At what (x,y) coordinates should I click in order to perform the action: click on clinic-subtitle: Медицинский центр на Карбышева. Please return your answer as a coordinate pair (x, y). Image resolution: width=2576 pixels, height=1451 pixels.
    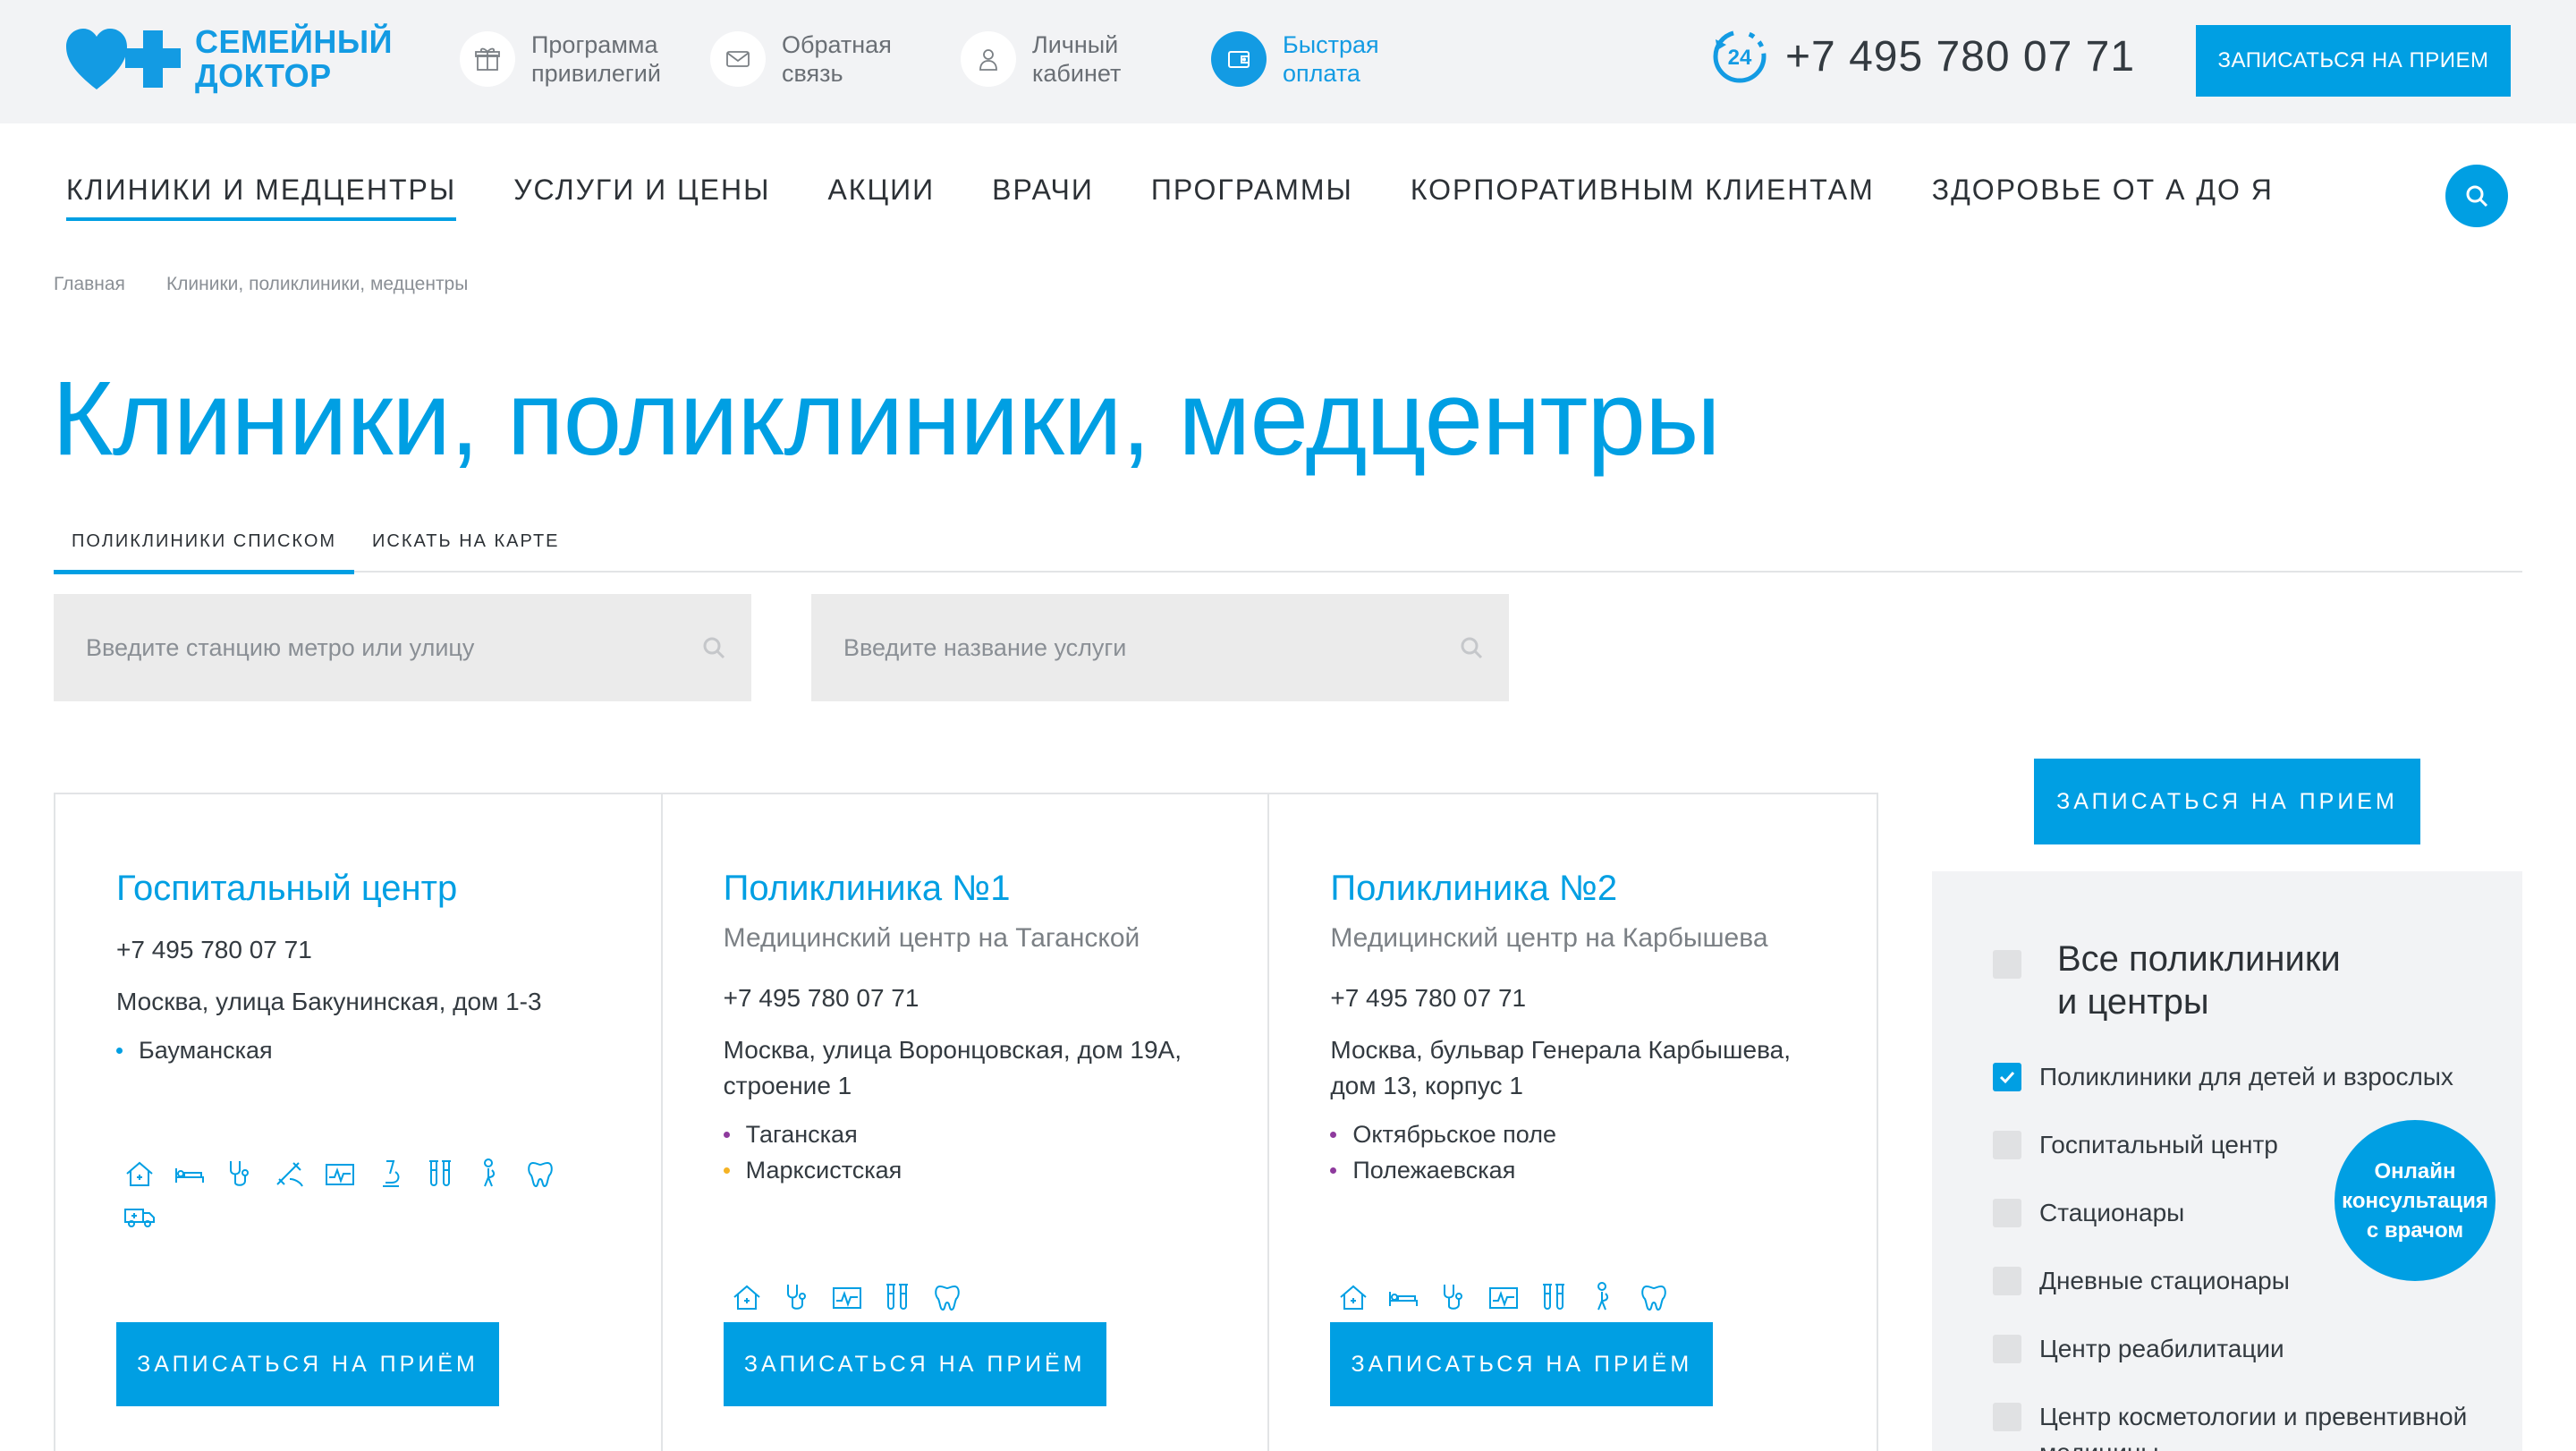
    Looking at the image, I should click on (1549, 938).